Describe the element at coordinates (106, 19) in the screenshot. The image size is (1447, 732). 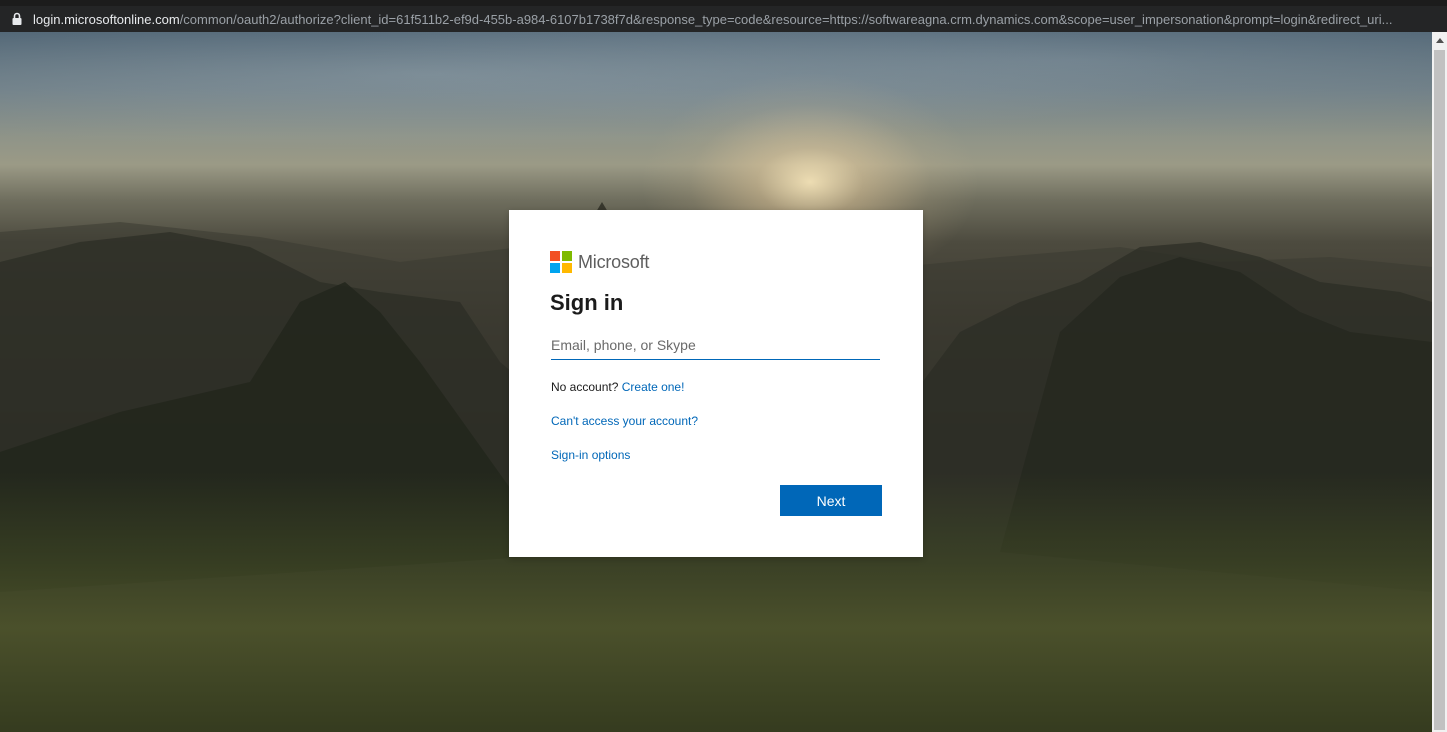
I see `url-host: login.microsoftonline.com` at that location.